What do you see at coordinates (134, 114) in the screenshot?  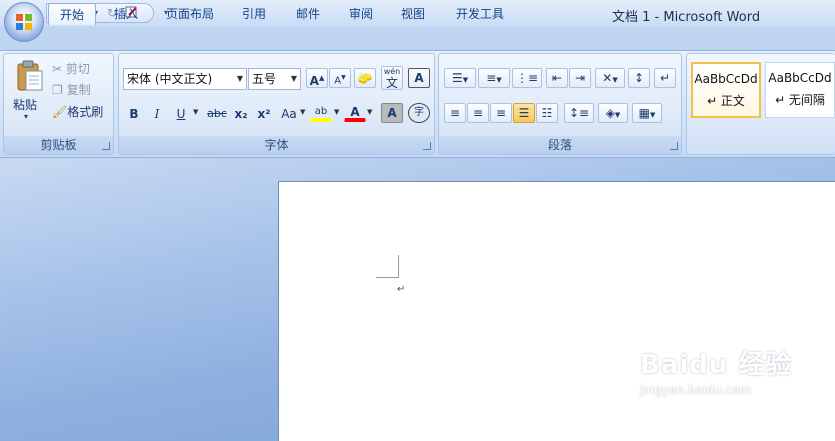 I see `bold-button: B` at bounding box center [134, 114].